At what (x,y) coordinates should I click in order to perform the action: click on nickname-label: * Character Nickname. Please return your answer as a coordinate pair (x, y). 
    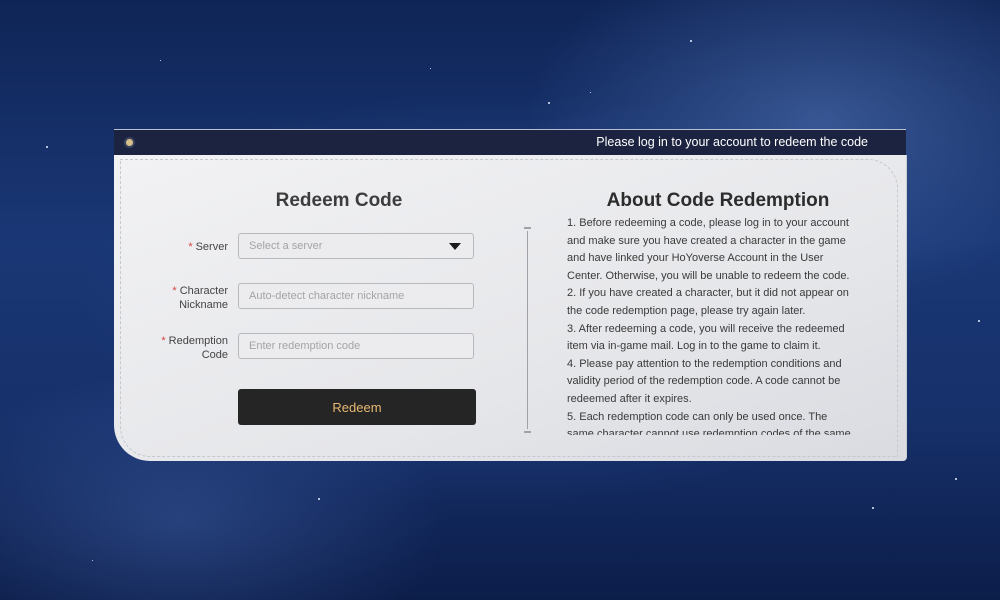
    Looking at the image, I should click on (173, 298).